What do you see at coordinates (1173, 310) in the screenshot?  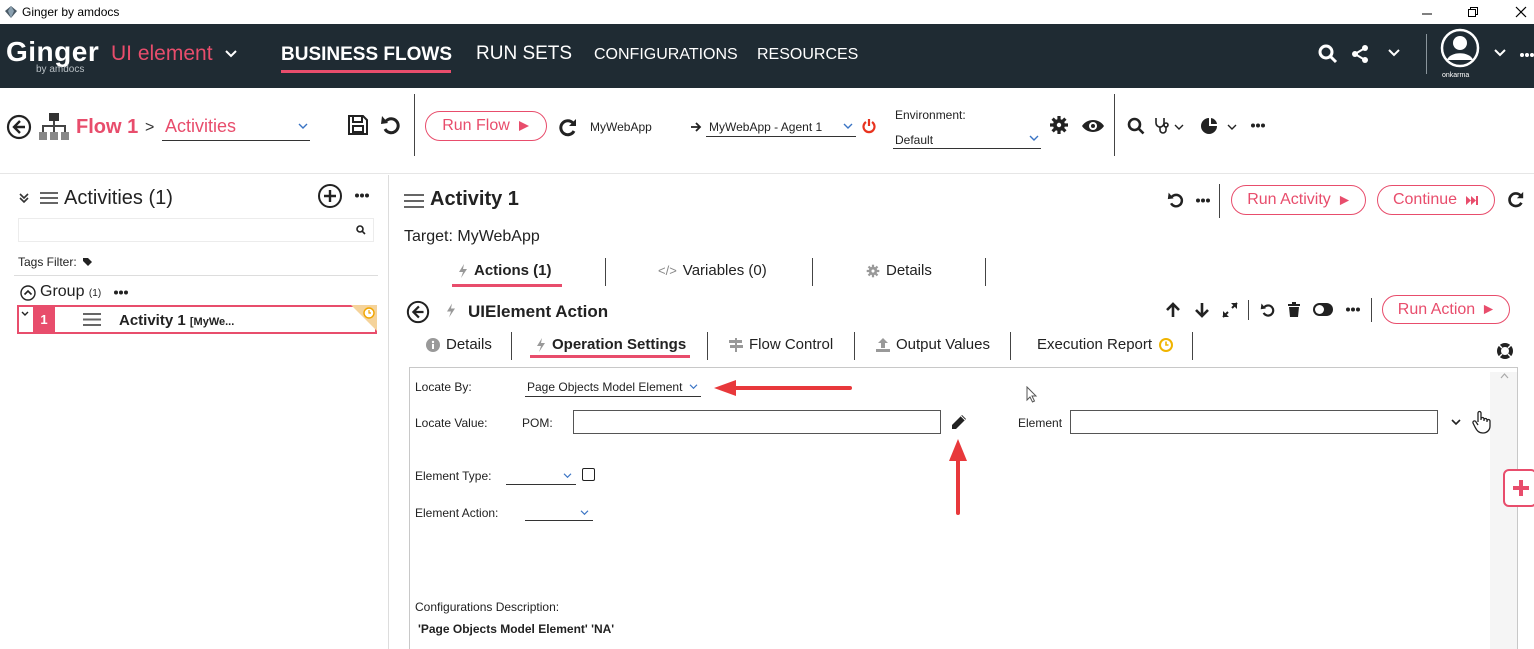 I see `arrow-up-icon` at bounding box center [1173, 310].